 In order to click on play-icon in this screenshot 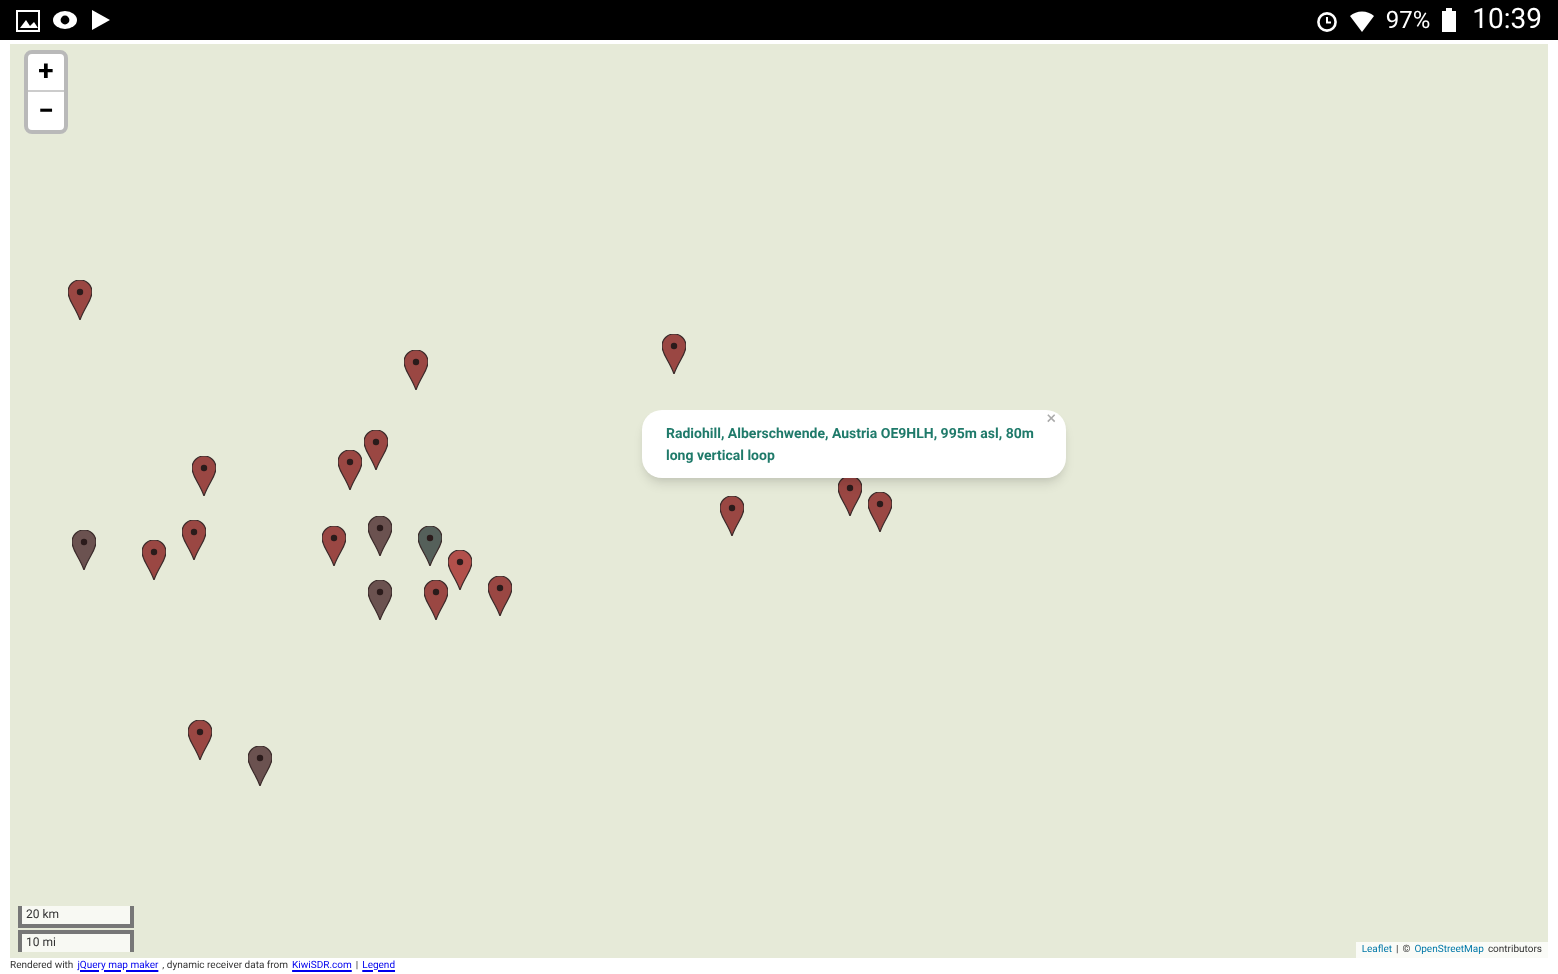, I will do `click(100, 20)`.